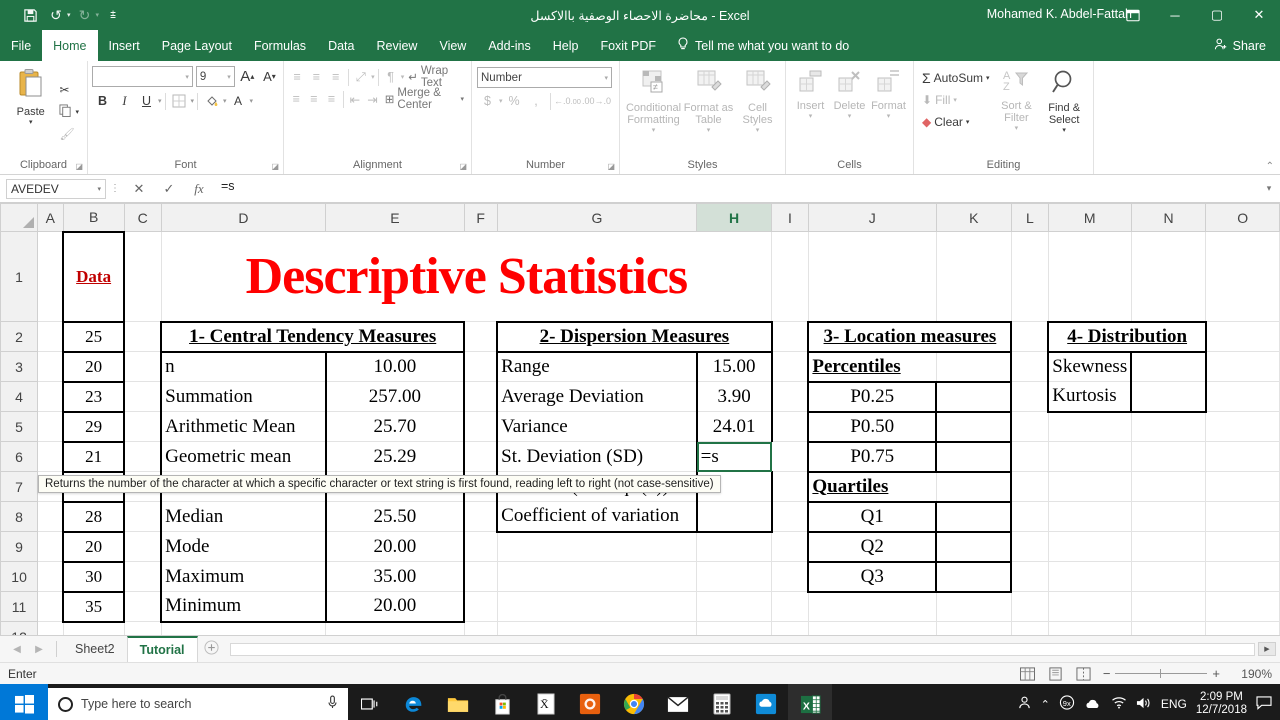 The image size is (1280, 720). I want to click on cell-B6-data: 21, so click(93, 456).